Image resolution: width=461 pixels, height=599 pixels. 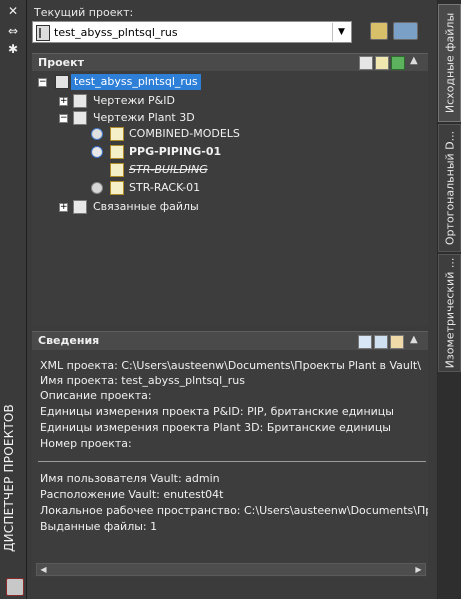 What do you see at coordinates (175, 151) in the screenshot?
I see `tree-label: PPG-PIPING-01` at bounding box center [175, 151].